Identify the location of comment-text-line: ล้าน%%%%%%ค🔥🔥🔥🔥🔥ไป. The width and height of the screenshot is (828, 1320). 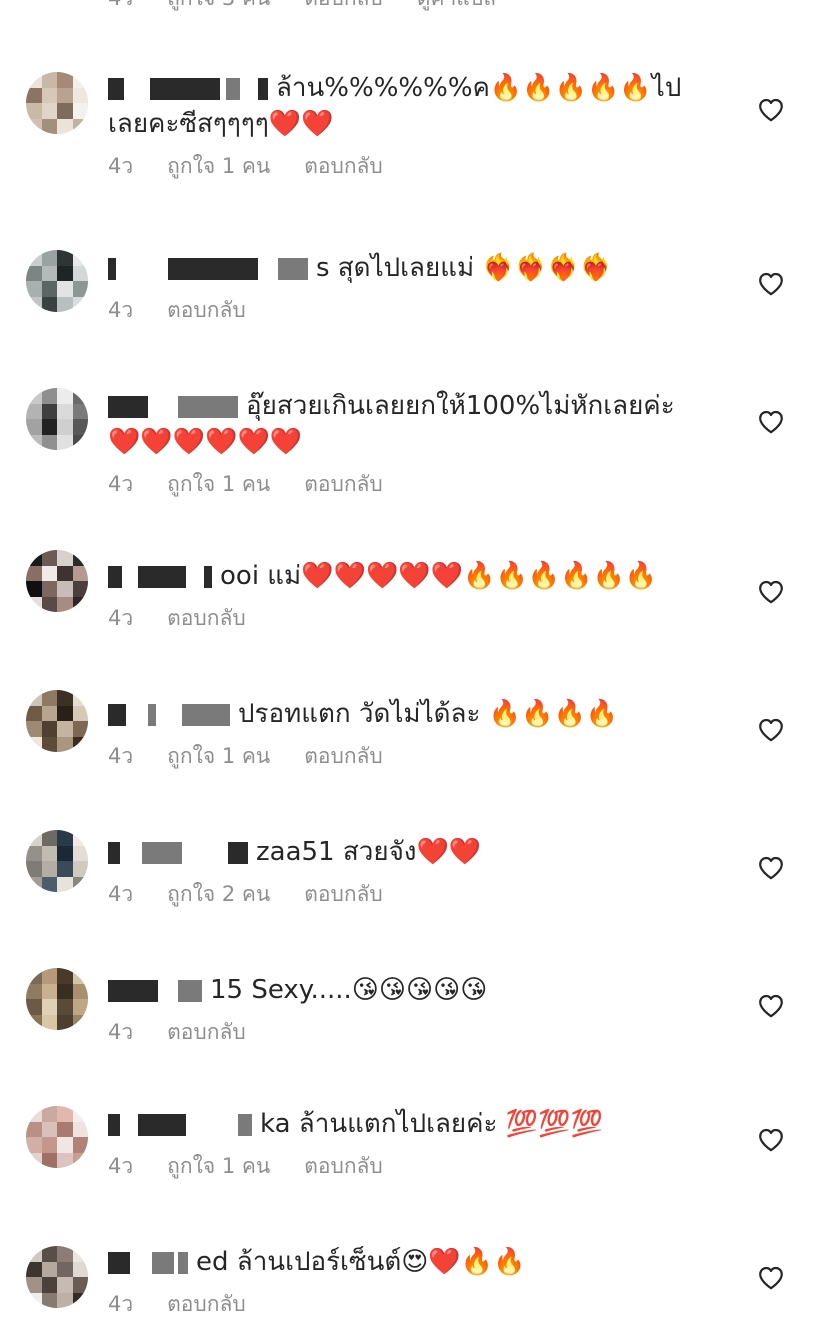
(418, 88).